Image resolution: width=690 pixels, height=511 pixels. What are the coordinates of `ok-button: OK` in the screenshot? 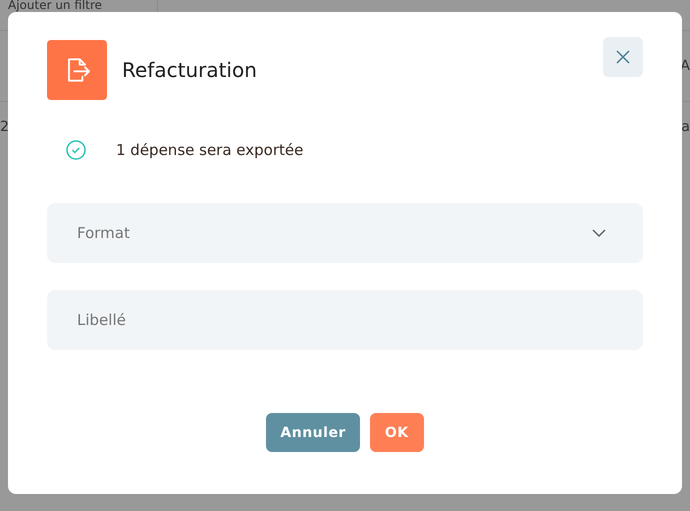 It's located at (397, 432).